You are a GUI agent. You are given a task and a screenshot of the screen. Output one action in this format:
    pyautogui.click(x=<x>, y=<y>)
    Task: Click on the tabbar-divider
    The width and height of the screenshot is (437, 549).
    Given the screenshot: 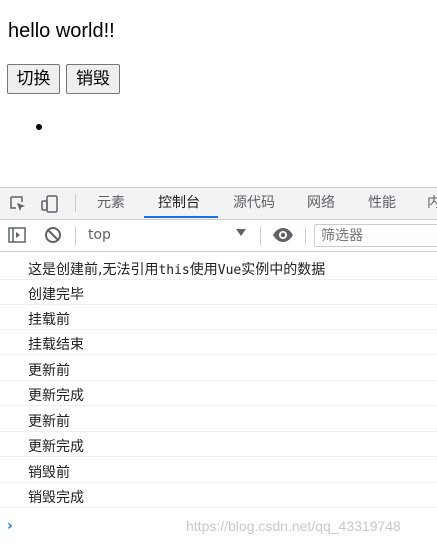 What is the action you would take?
    pyautogui.click(x=75, y=203)
    